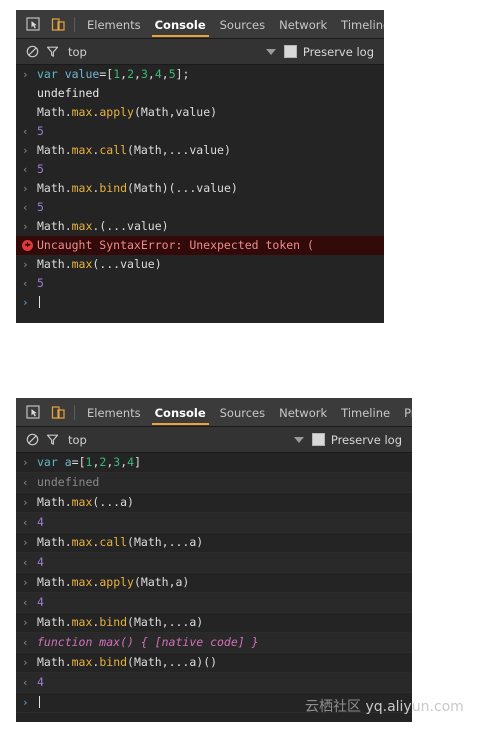  I want to click on code-token: (...value), so click(127, 264).